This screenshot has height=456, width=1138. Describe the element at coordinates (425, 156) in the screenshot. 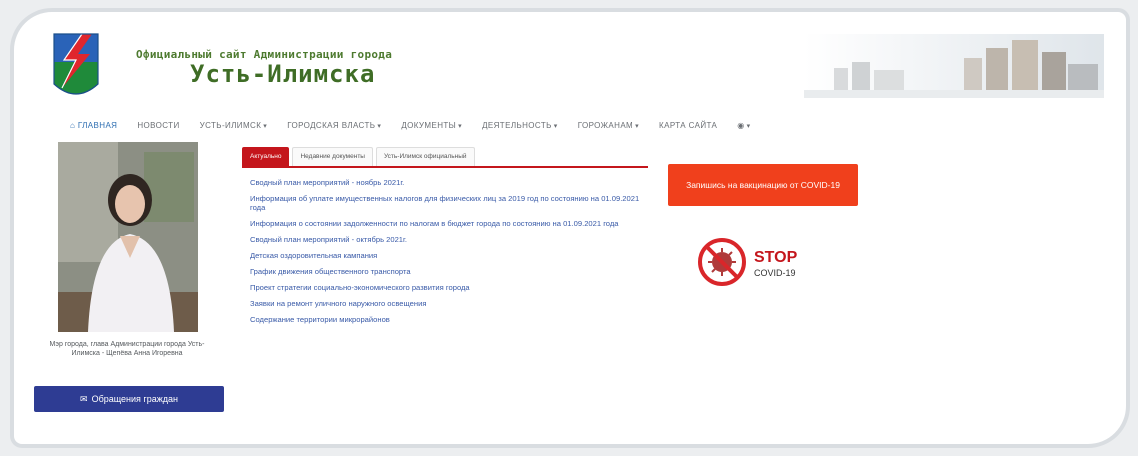

I see `tab-official: Усть-Илимск официальный` at that location.